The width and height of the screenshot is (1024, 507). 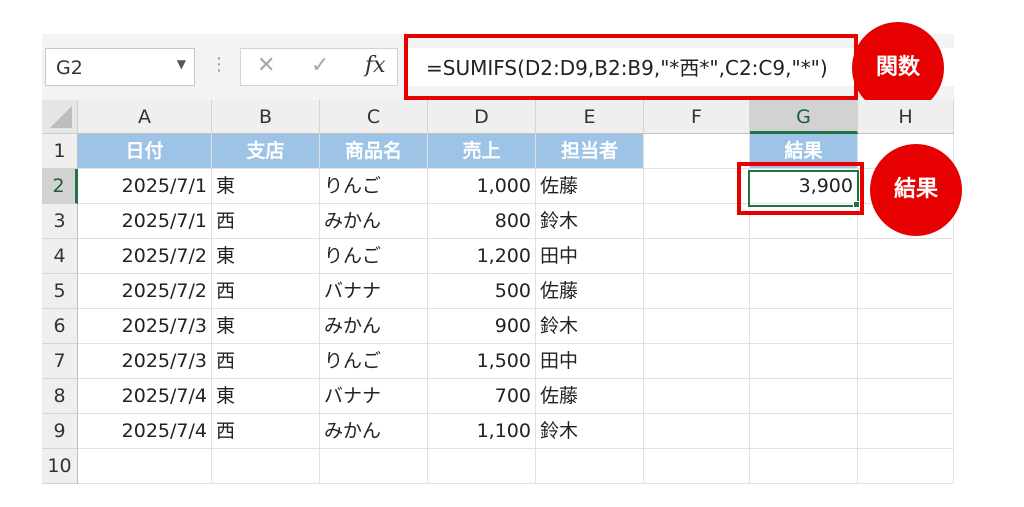 What do you see at coordinates (697, 117) in the screenshot?
I see `column-header-f: F` at bounding box center [697, 117].